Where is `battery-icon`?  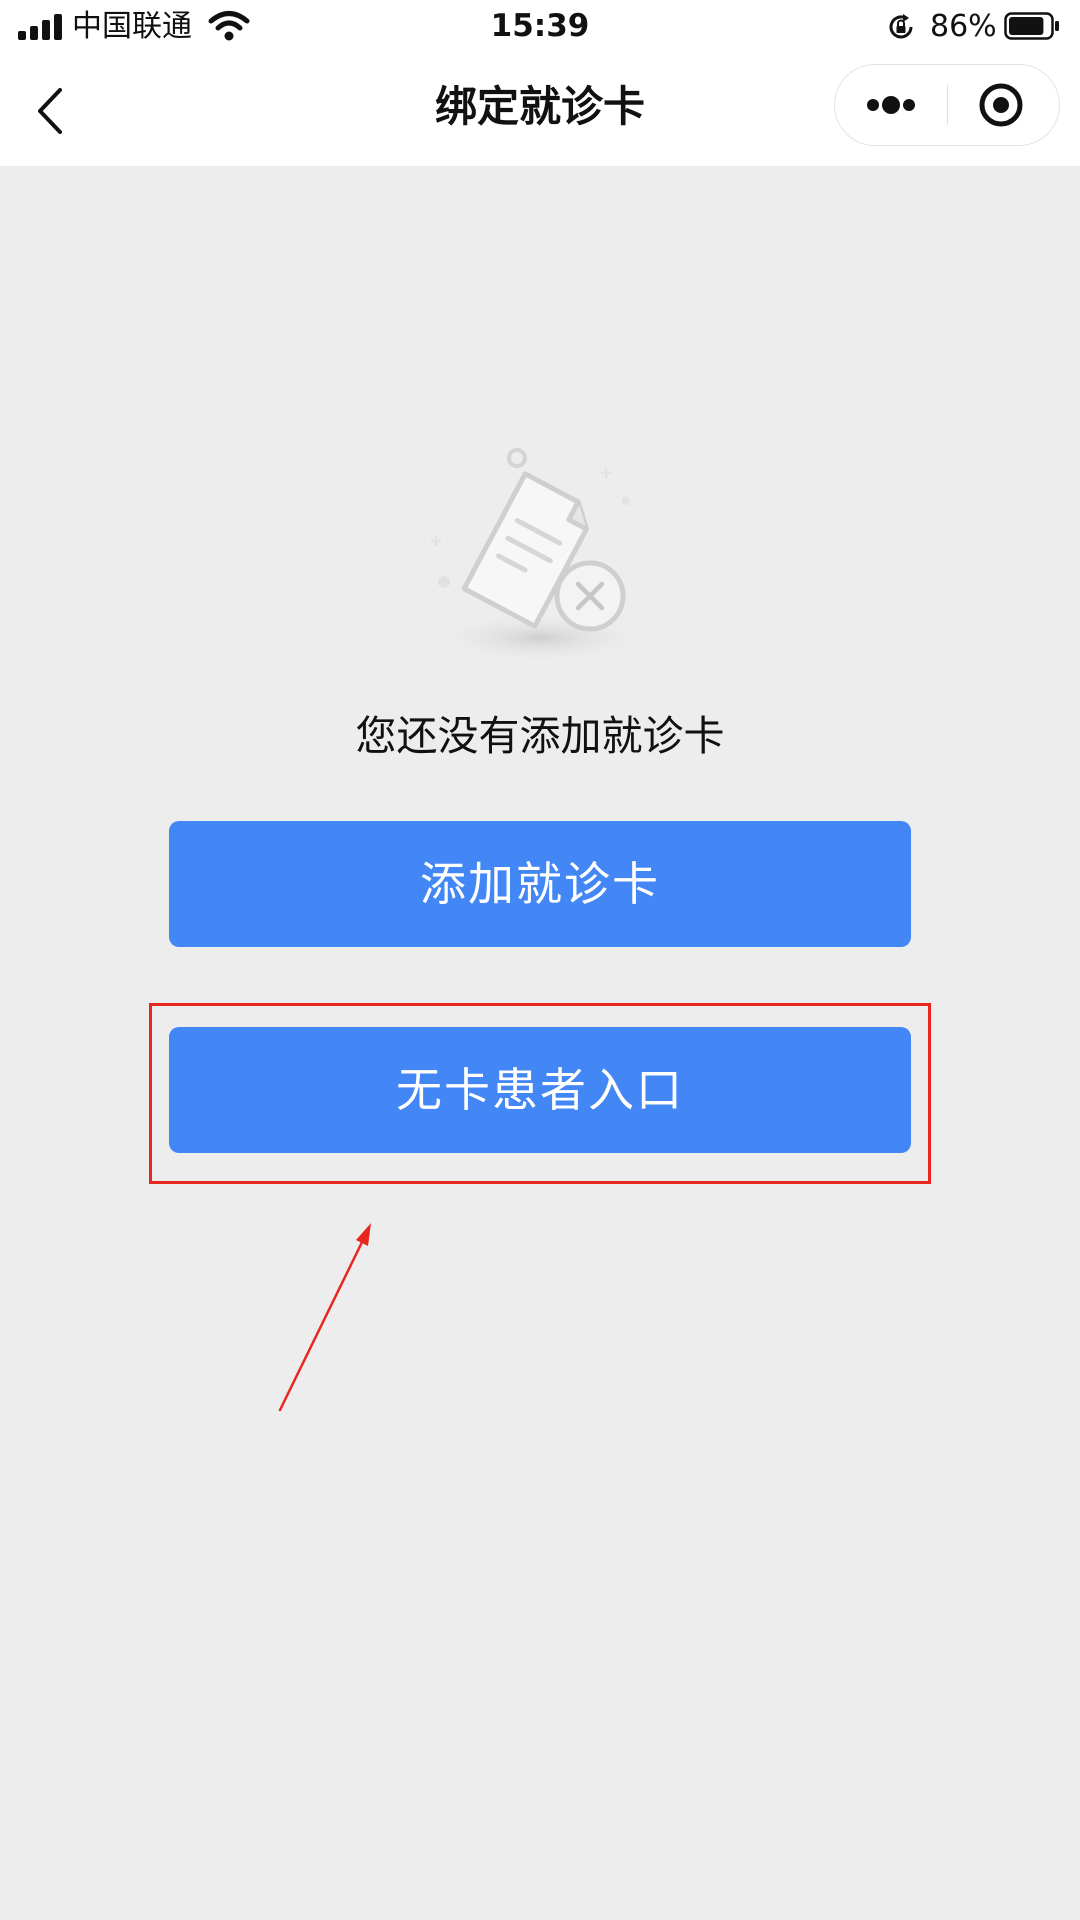
battery-icon is located at coordinates (1031, 26).